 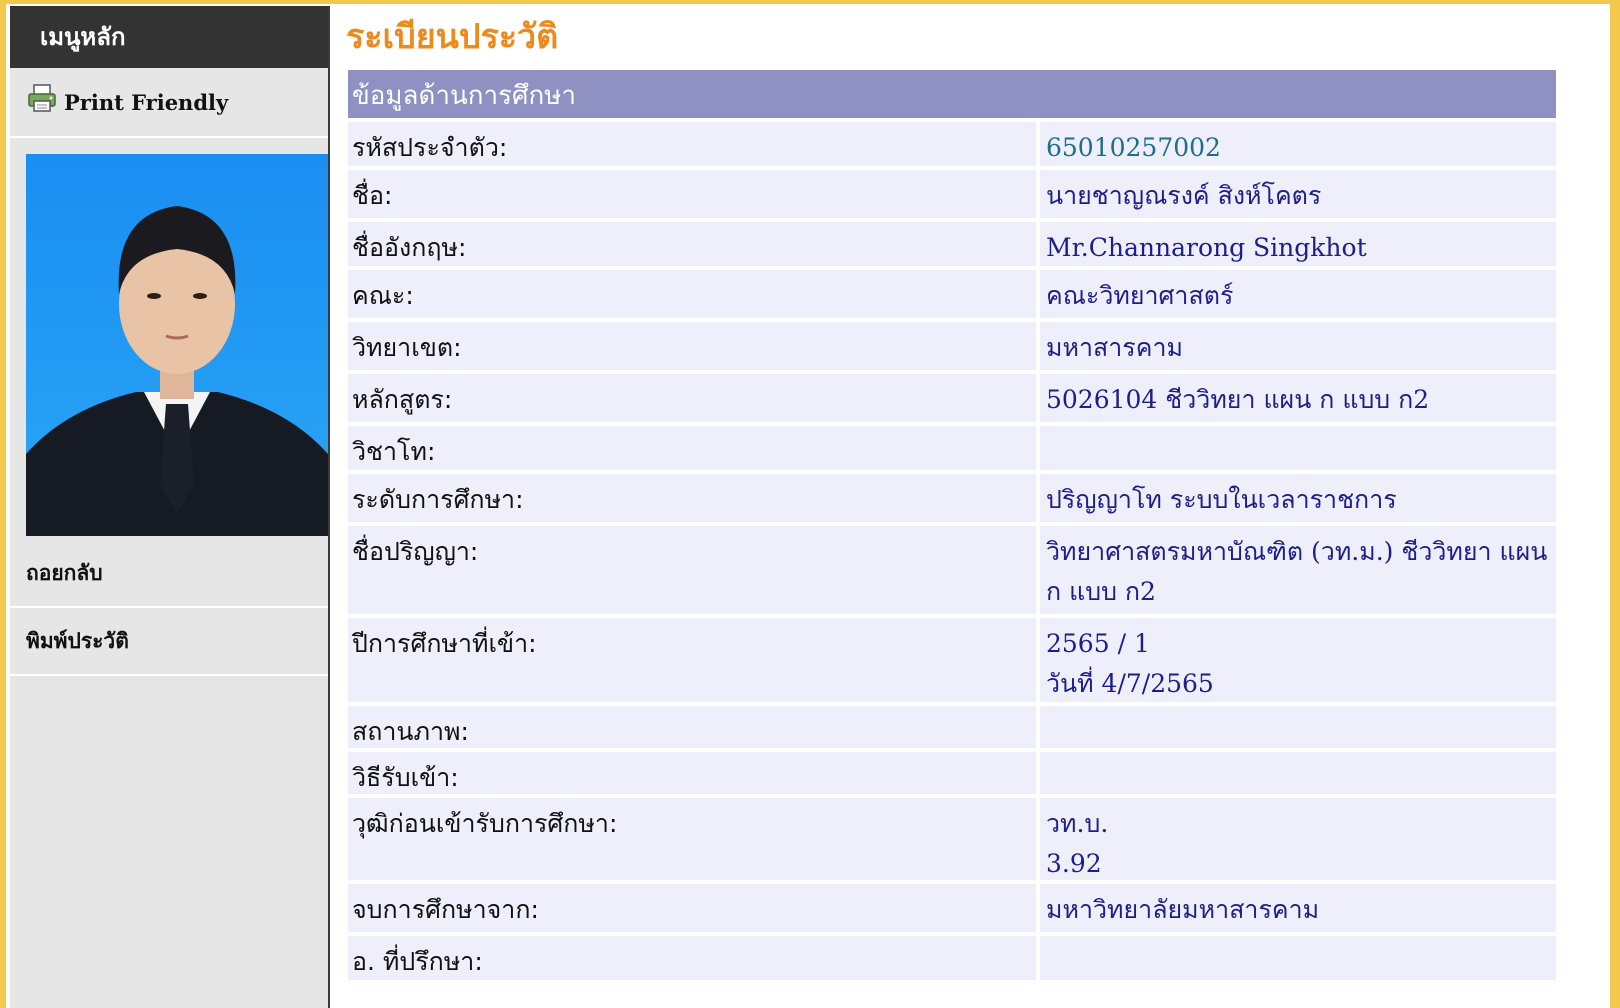 What do you see at coordinates (692, 144) in the screenshot?
I see `field-label: รหัสประจำตัว:` at bounding box center [692, 144].